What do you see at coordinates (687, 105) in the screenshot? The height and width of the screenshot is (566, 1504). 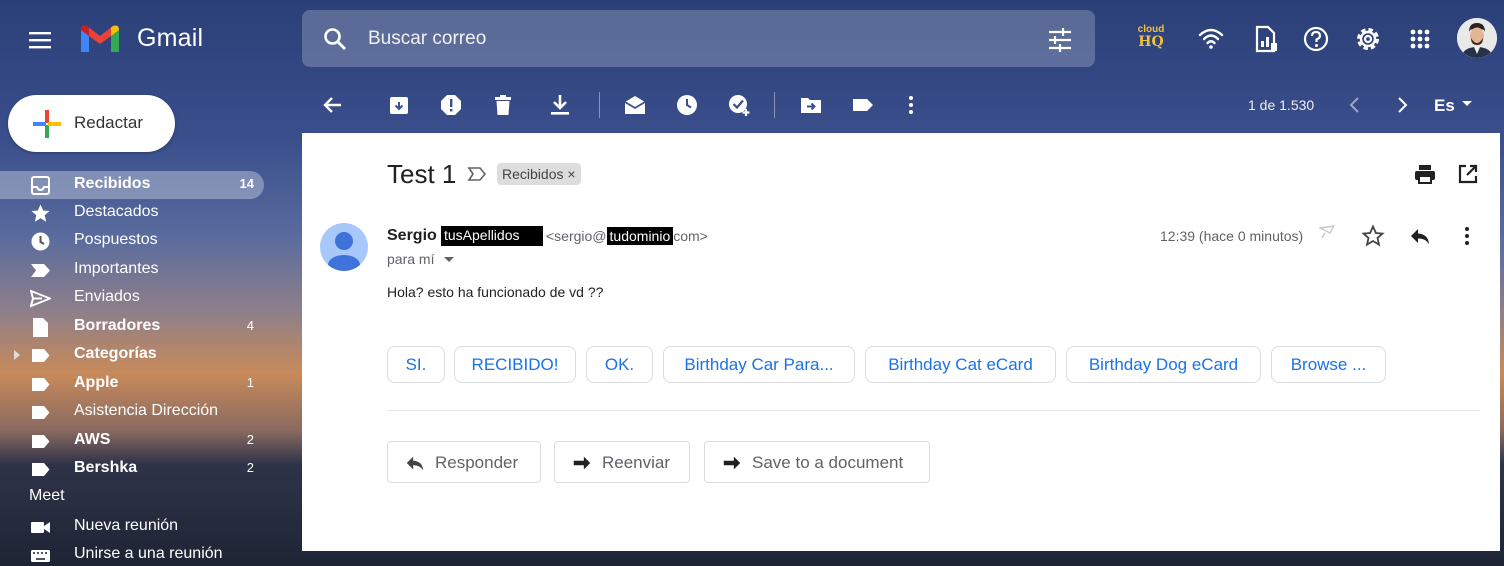 I see `snooze-clock-icon` at bounding box center [687, 105].